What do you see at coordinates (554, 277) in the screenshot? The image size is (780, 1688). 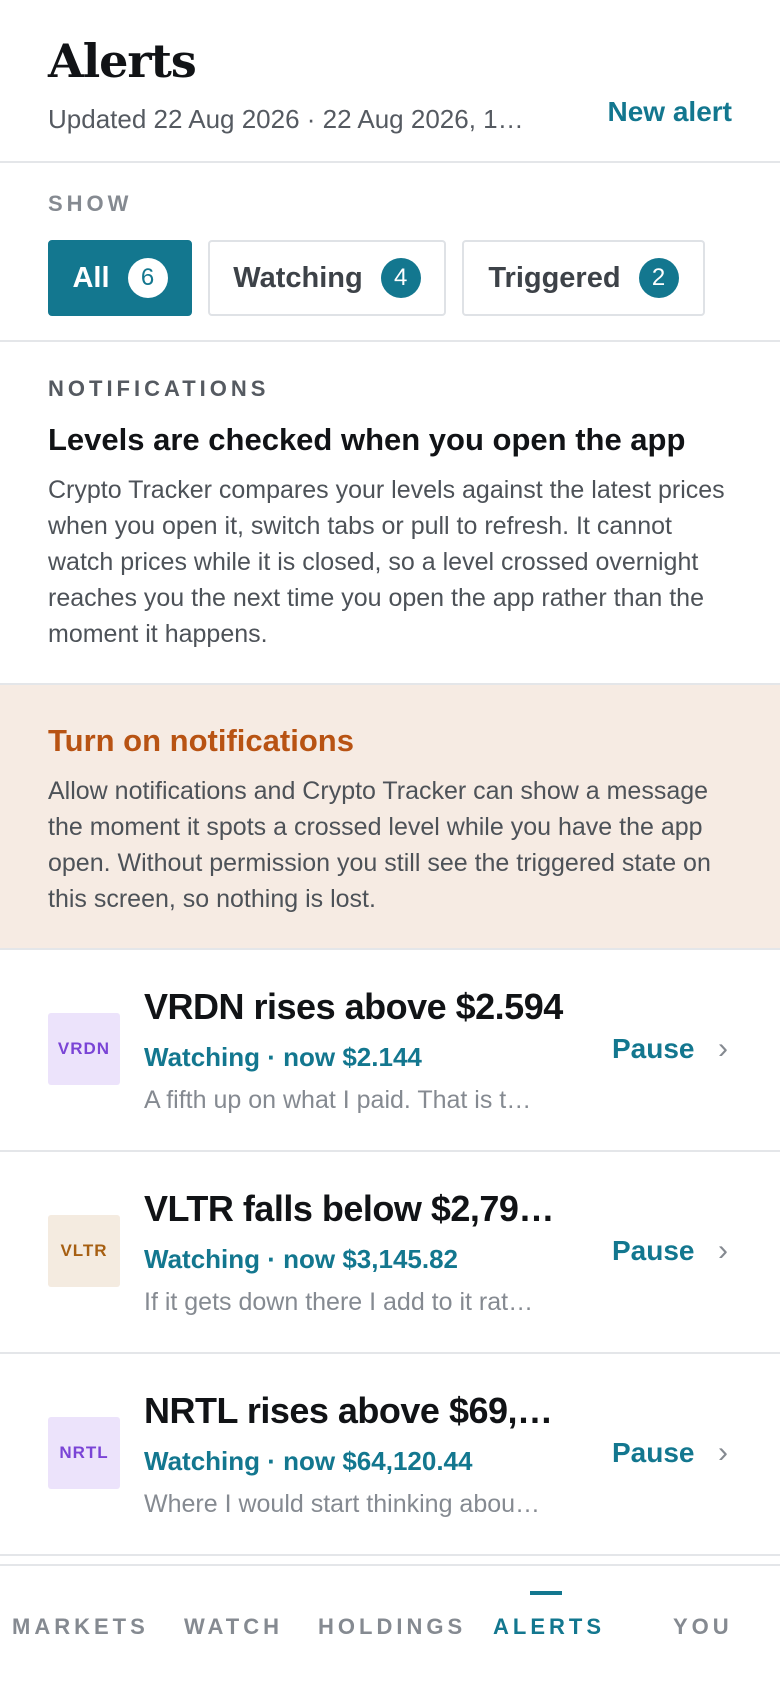 I see `filter-chip-label: Triggered` at bounding box center [554, 277].